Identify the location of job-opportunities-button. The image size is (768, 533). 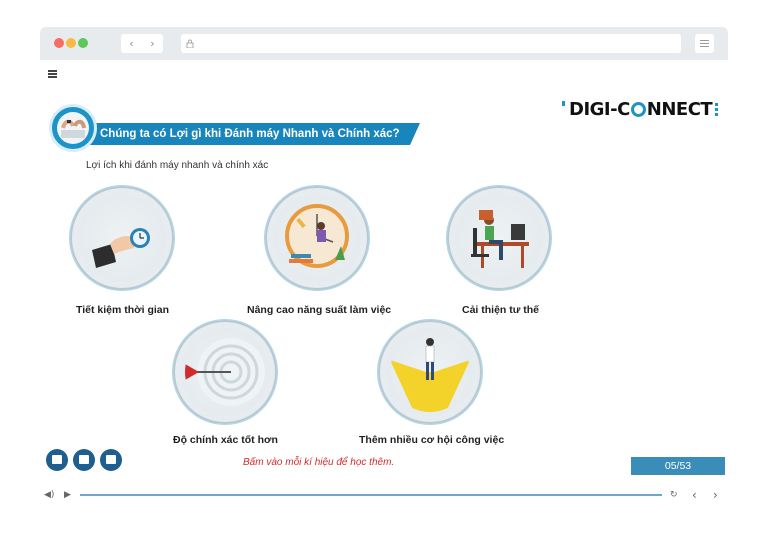
(430, 372).